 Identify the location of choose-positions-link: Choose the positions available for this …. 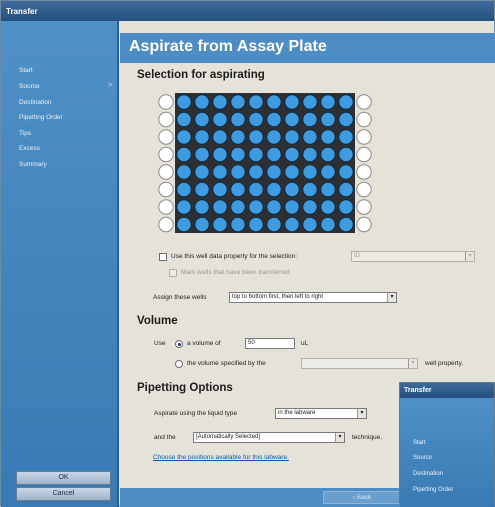
(221, 457).